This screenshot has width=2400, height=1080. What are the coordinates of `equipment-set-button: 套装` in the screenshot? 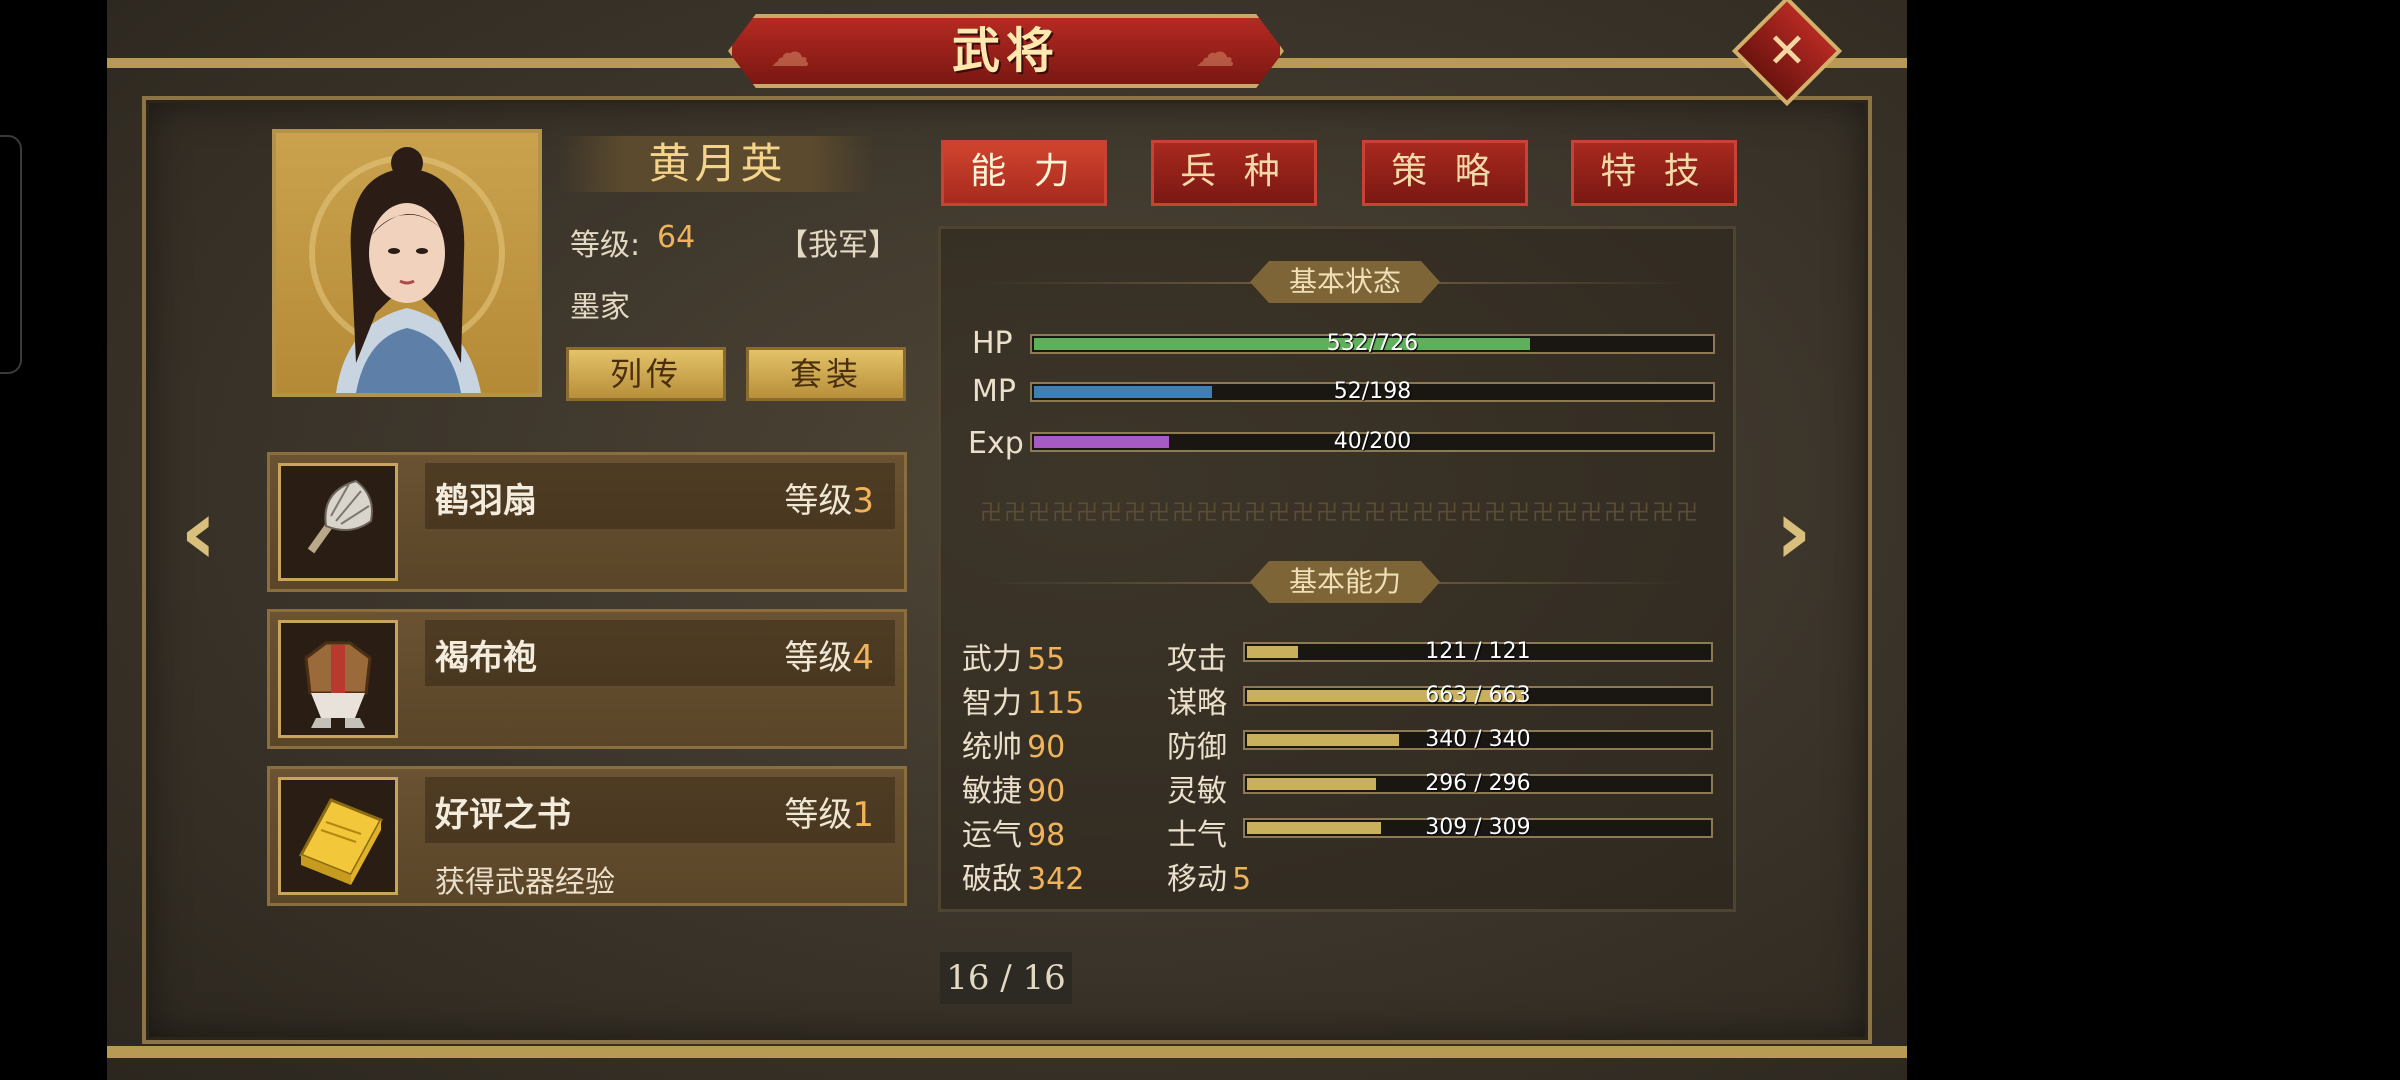 It's located at (826, 374).